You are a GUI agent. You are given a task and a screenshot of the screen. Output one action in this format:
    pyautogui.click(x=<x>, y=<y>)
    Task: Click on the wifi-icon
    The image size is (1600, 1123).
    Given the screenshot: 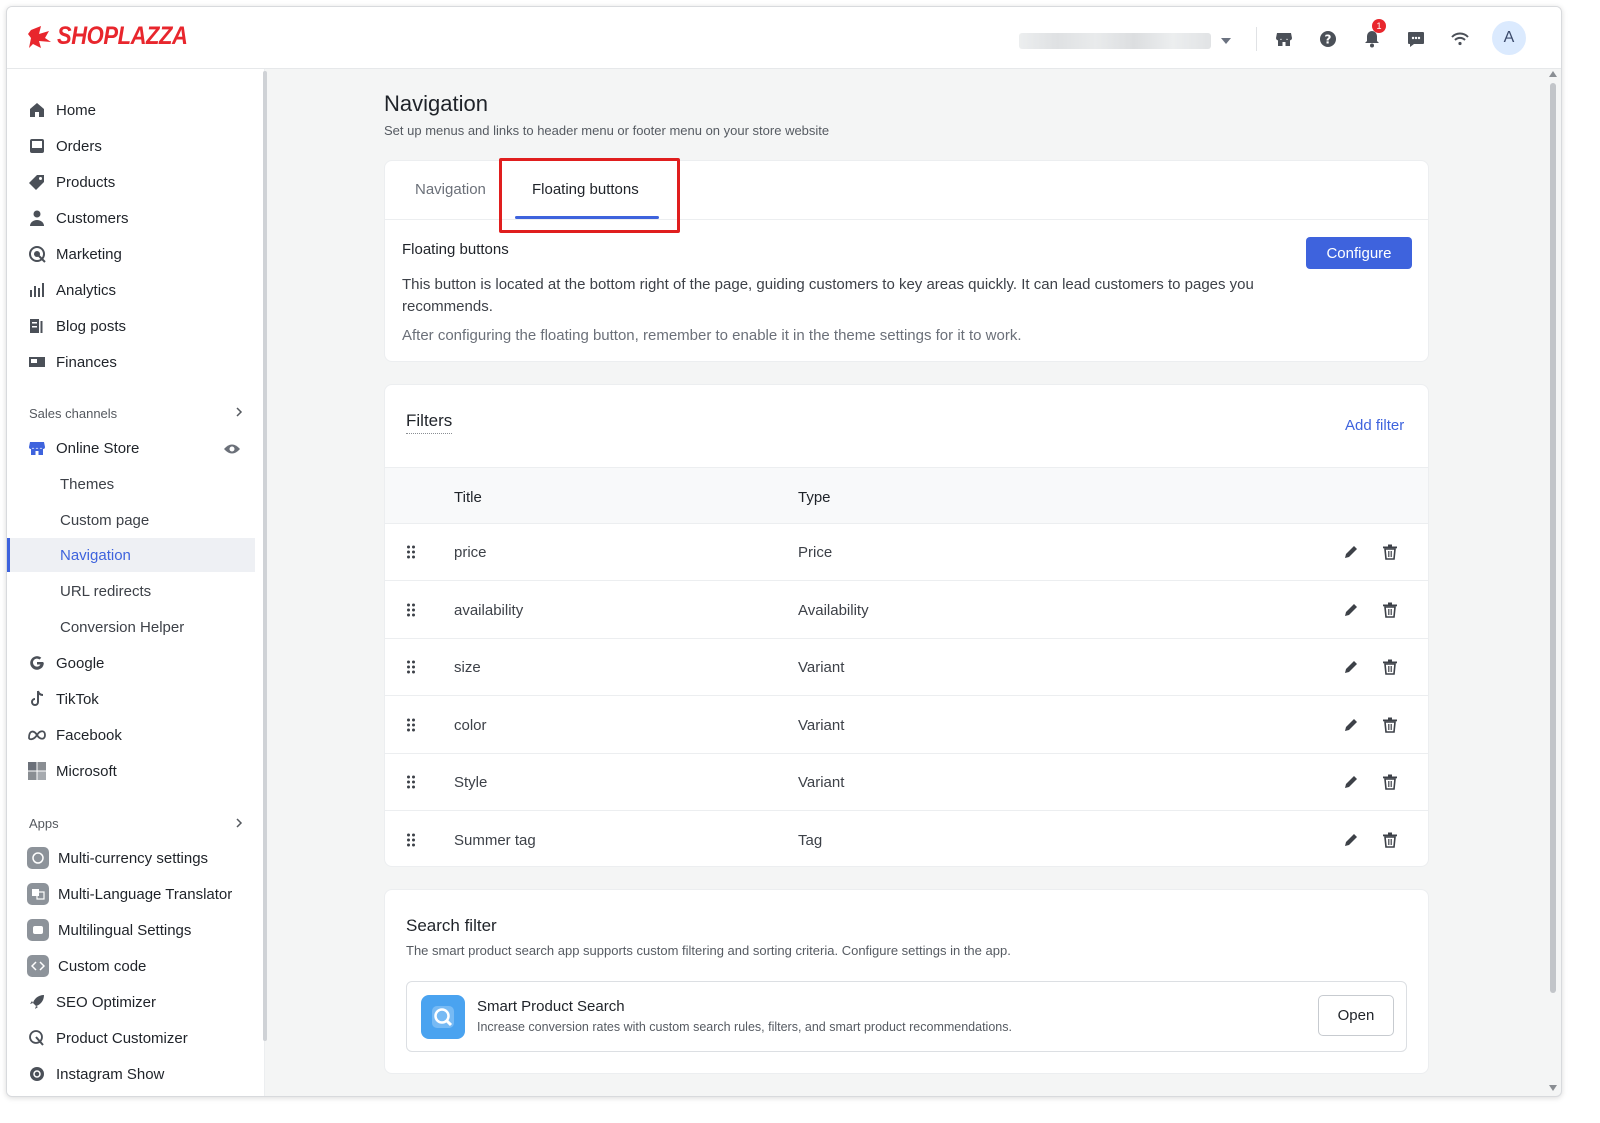 What is the action you would take?
    pyautogui.click(x=1460, y=39)
    